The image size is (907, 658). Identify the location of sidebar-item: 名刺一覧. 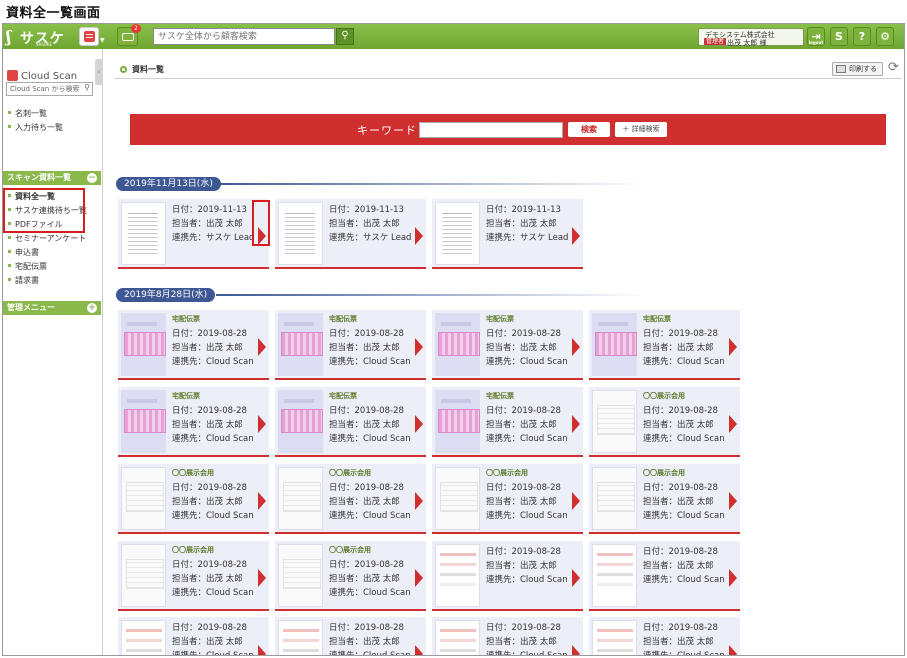
(27, 113).